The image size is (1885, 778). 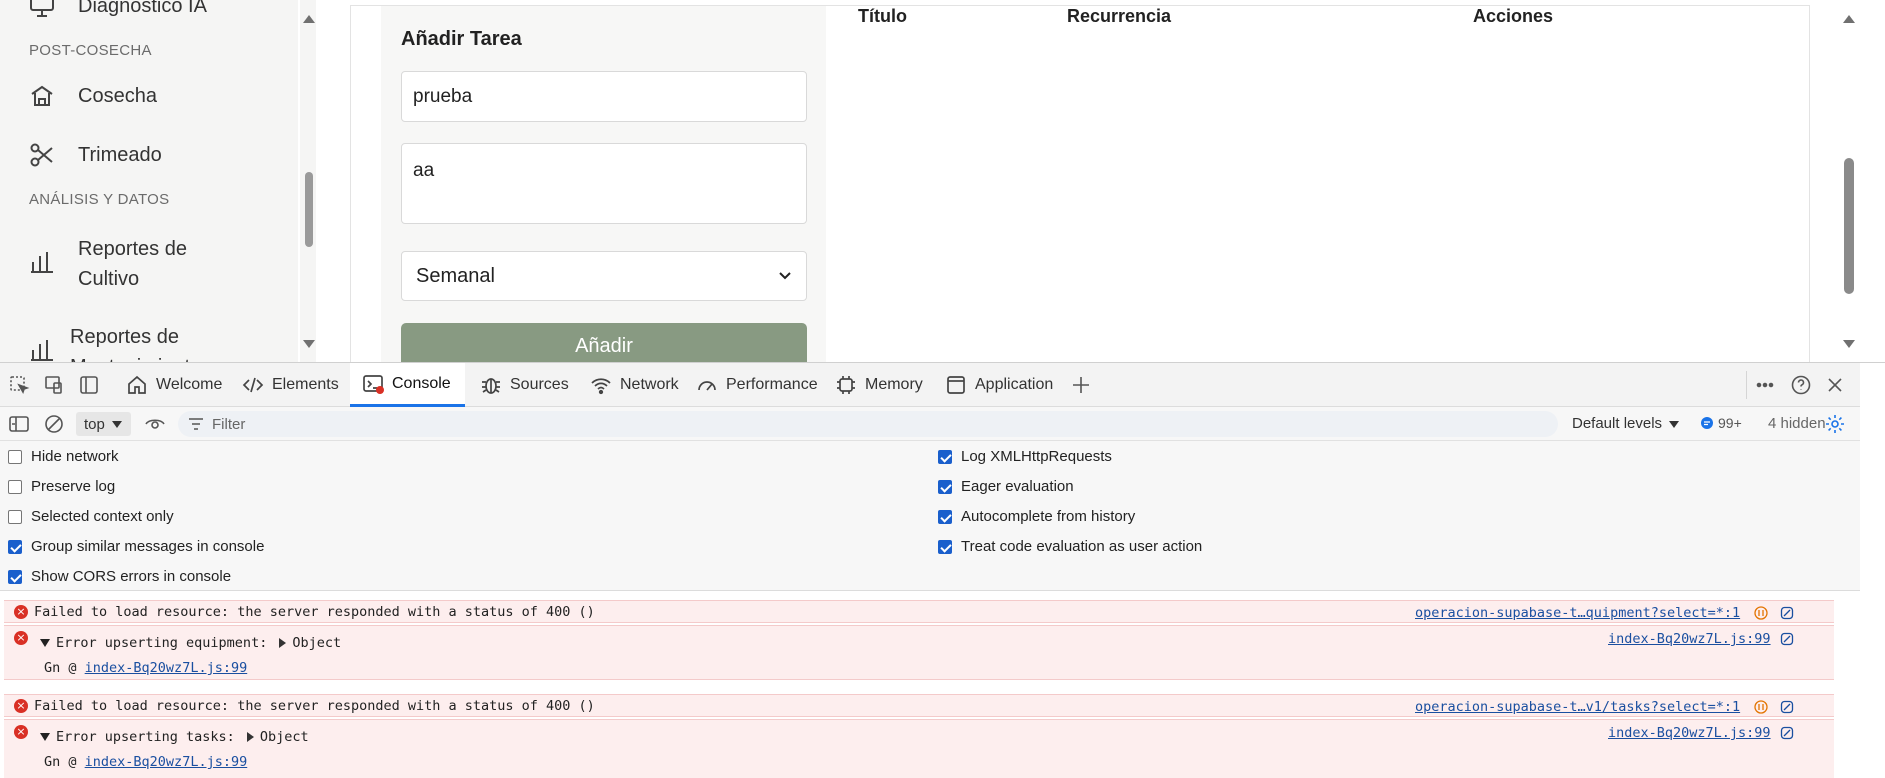 I want to click on sidebar-scroll-thumb, so click(x=309, y=209).